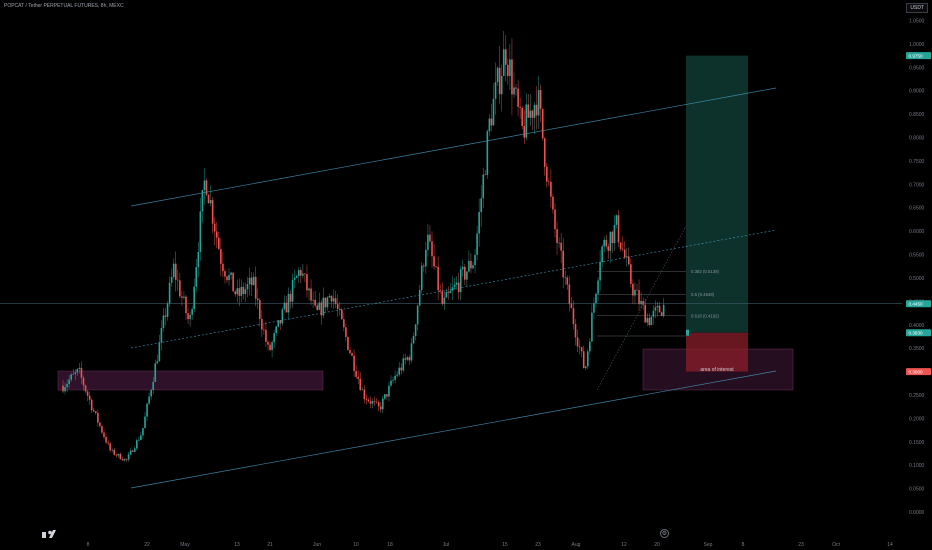 The height and width of the screenshot is (550, 932). What do you see at coordinates (717, 352) in the screenshot?
I see `long-position-stop-zone` at bounding box center [717, 352].